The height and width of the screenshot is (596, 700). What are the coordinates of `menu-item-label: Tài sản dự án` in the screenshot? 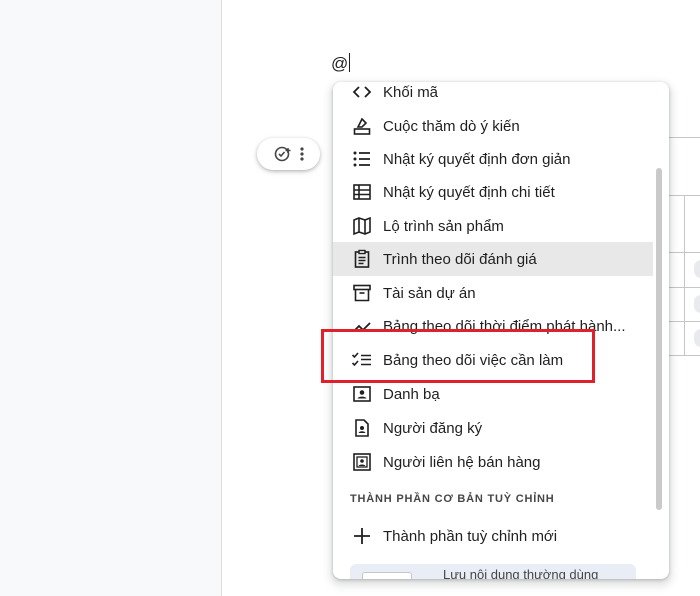 It's located at (429, 293).